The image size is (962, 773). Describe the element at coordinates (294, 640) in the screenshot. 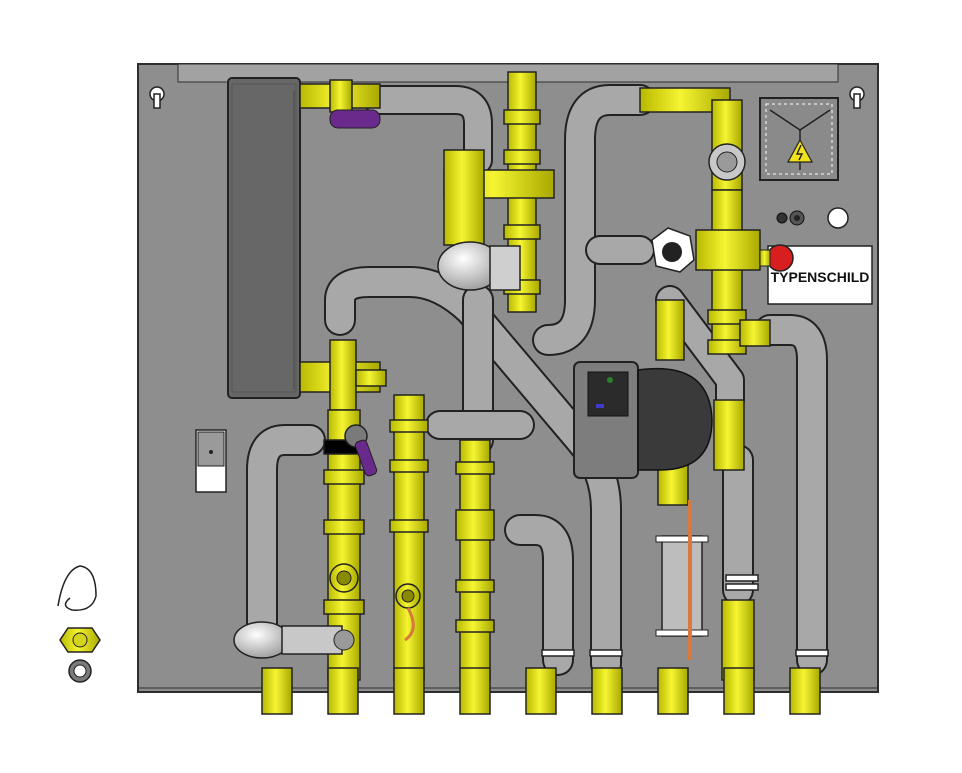

I see `thermostatic-head-icon` at that location.